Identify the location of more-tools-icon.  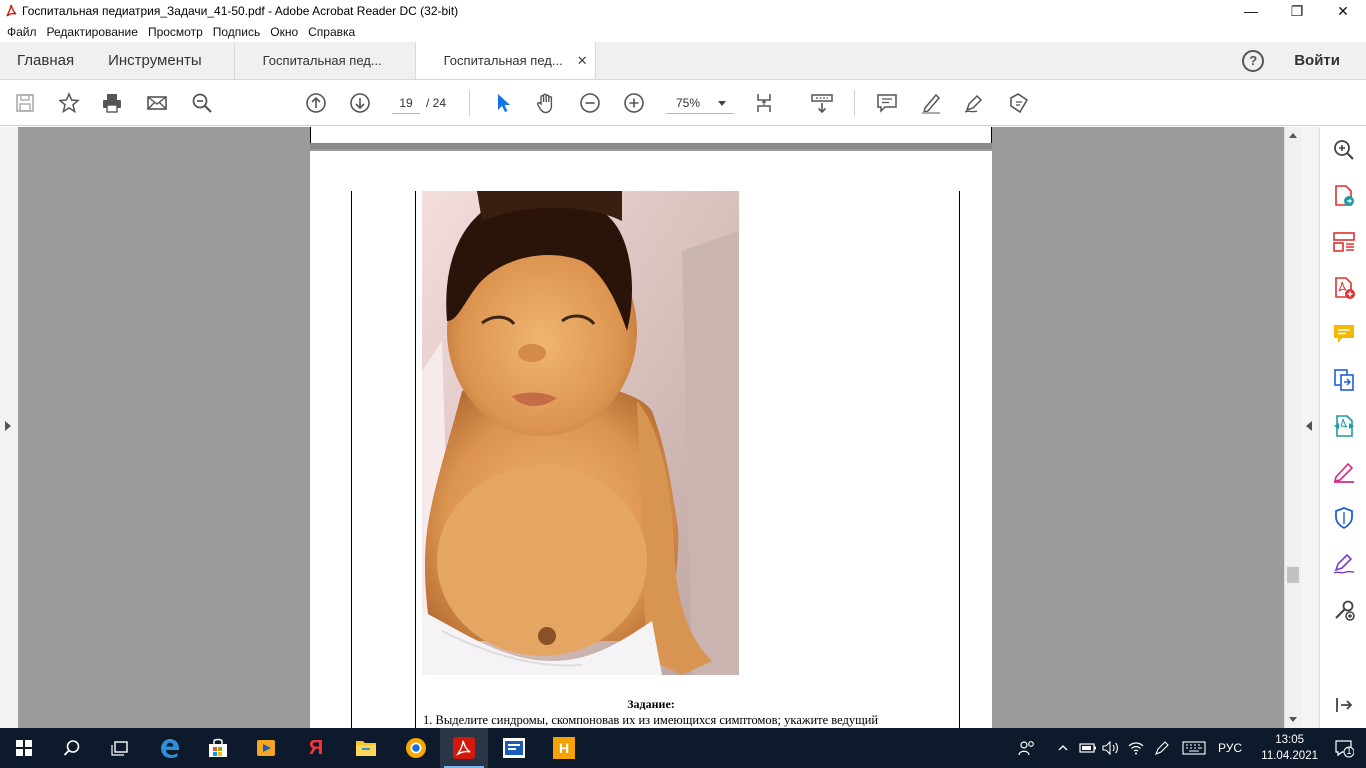
(1344, 610).